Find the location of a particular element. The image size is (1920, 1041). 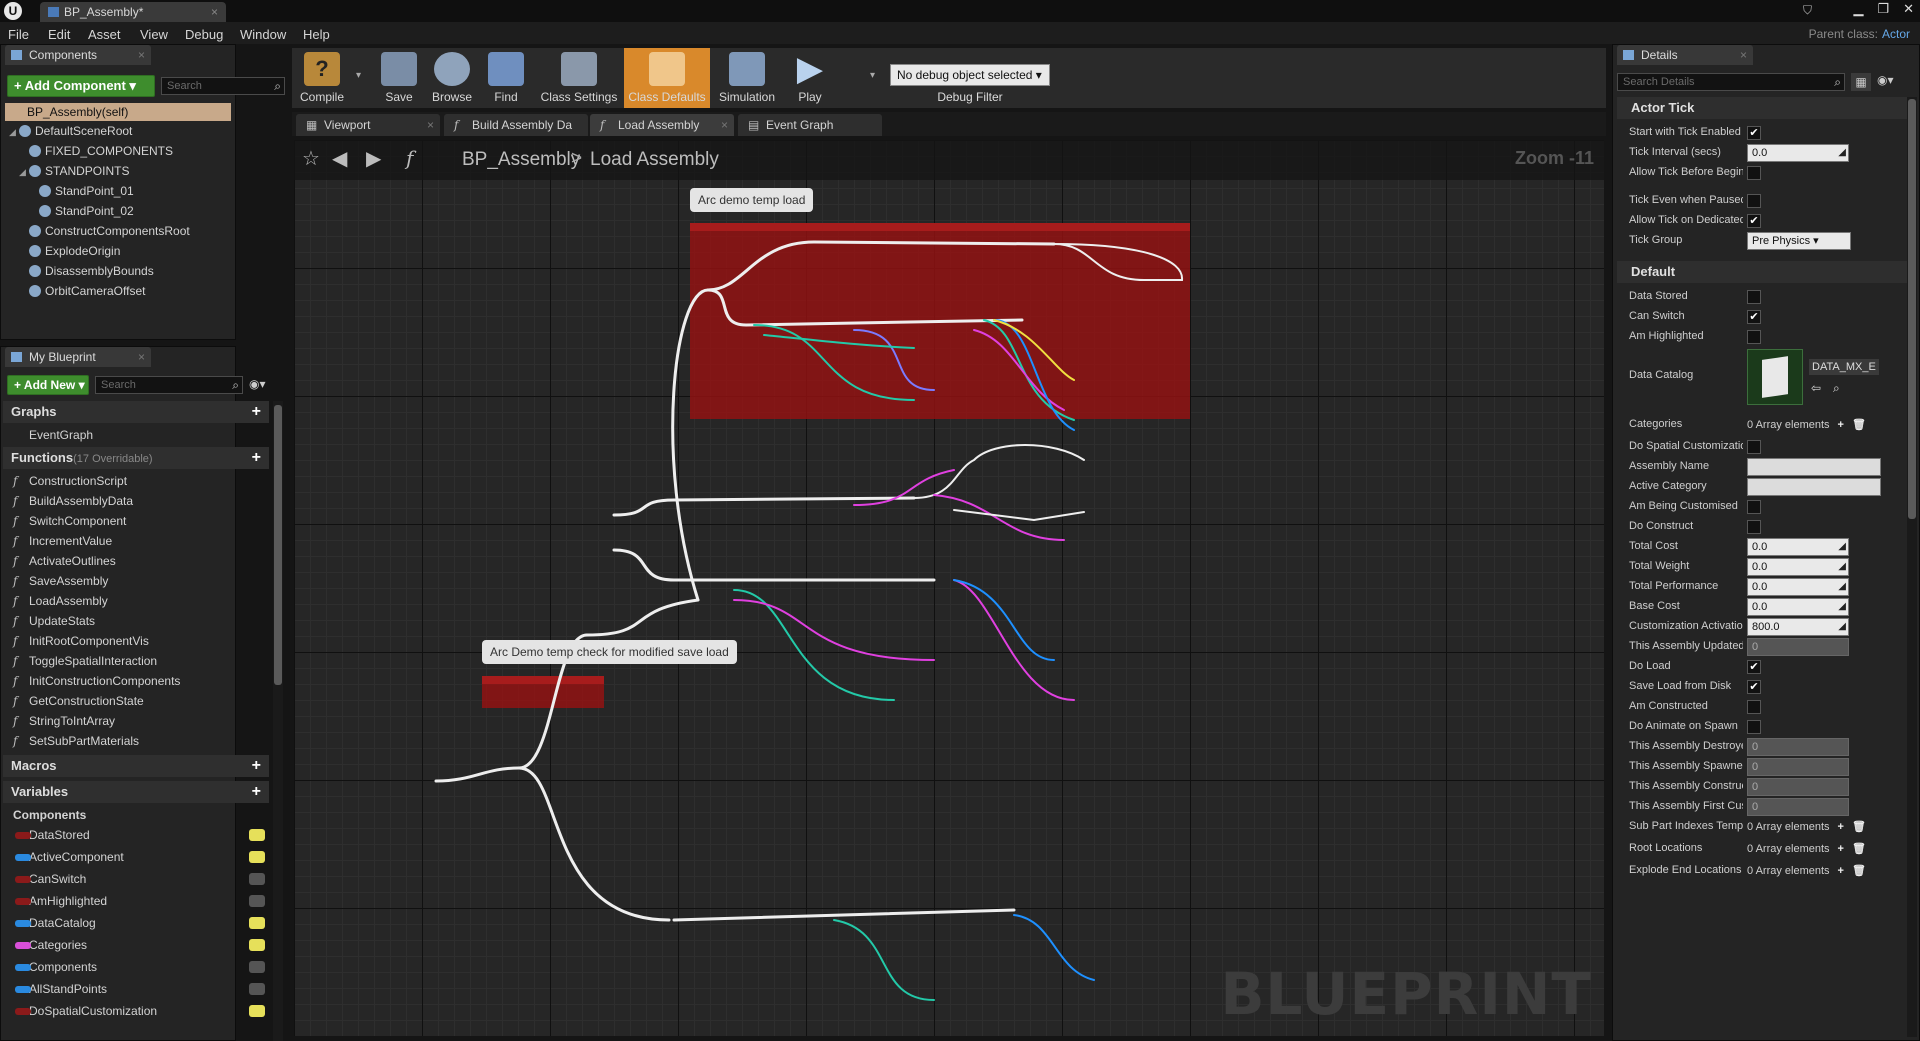

details-tab: Details × is located at coordinates (1685, 55).